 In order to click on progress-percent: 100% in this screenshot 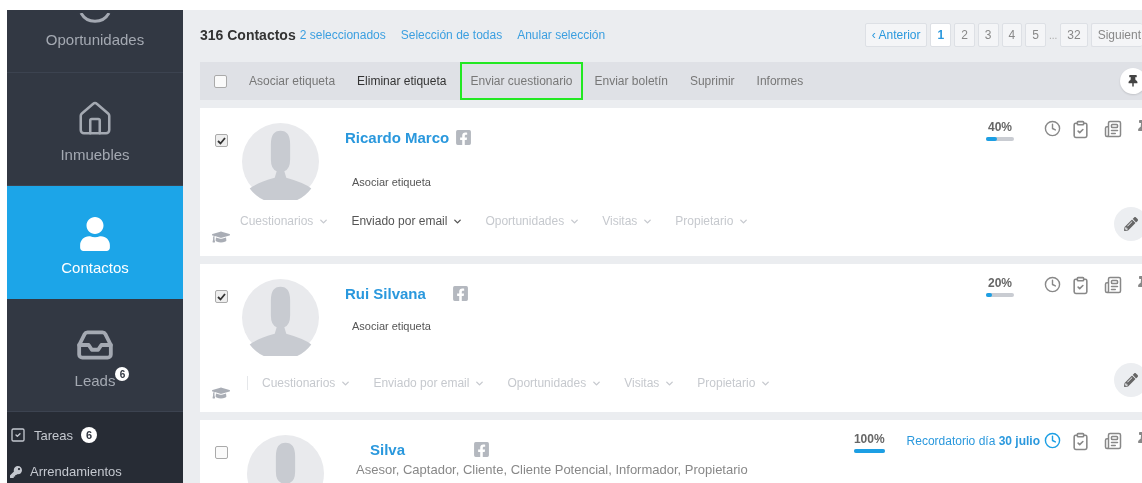, I will do `click(869, 439)`.